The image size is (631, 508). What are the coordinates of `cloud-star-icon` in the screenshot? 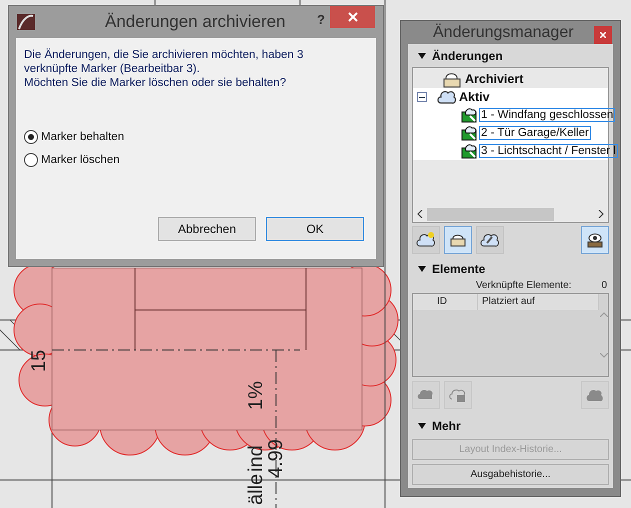 It's located at (426, 240).